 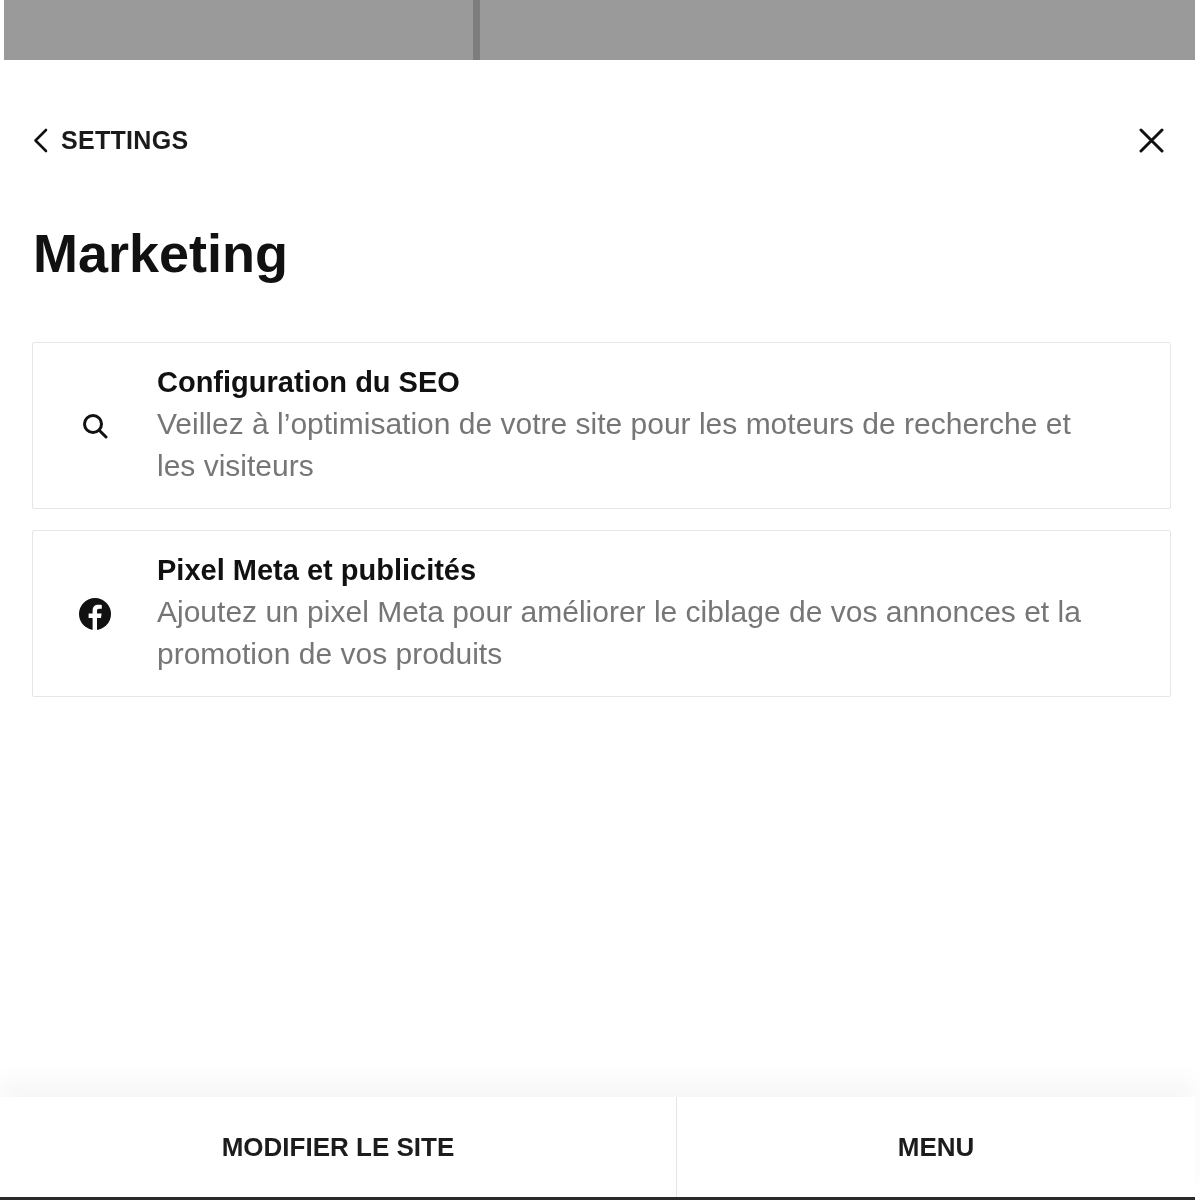 I want to click on option-description: Veillez à l’optimisation de votre site pour les moteurs de recherche et les visiteurs, so click(x=614, y=444).